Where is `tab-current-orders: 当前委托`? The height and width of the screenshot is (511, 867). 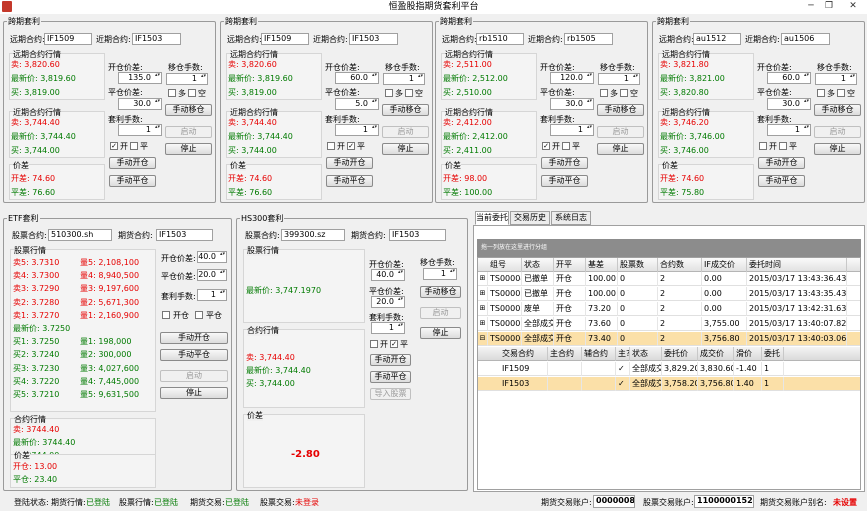
tab-current-orders: 当前委托 is located at coordinates (492, 218).